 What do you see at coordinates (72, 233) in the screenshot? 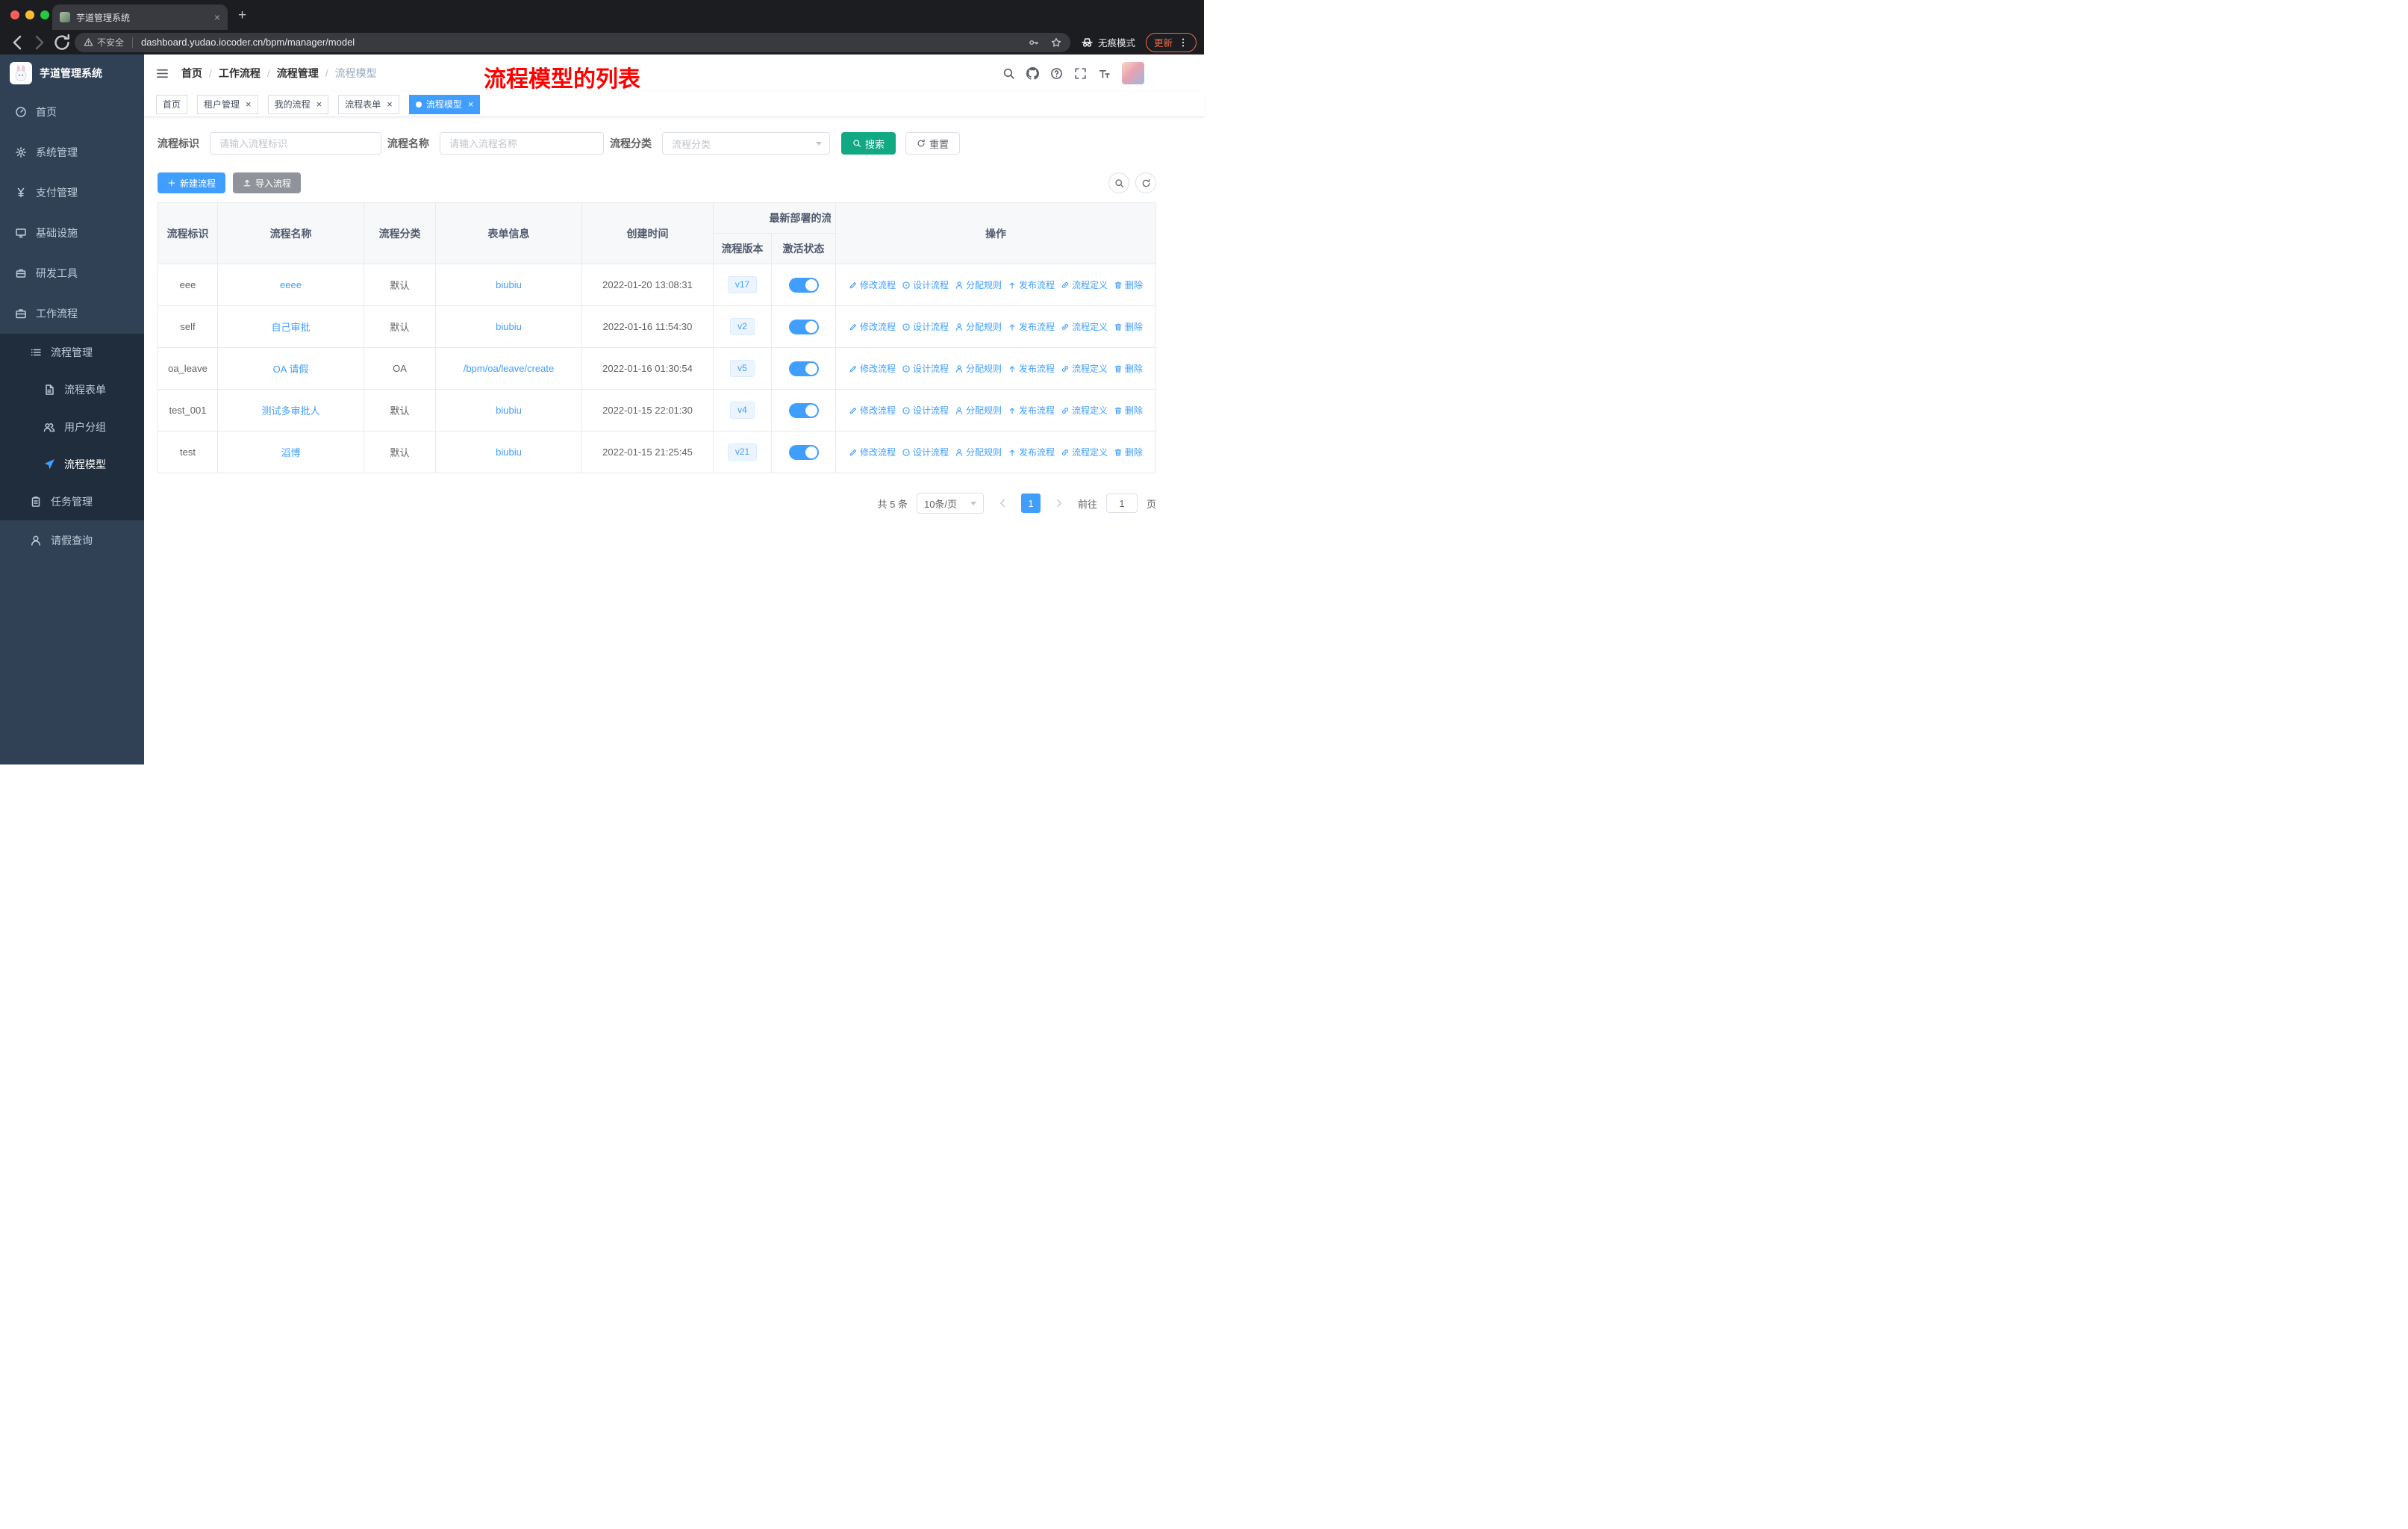
I see `sidebar-item-infra: 基础设施` at bounding box center [72, 233].